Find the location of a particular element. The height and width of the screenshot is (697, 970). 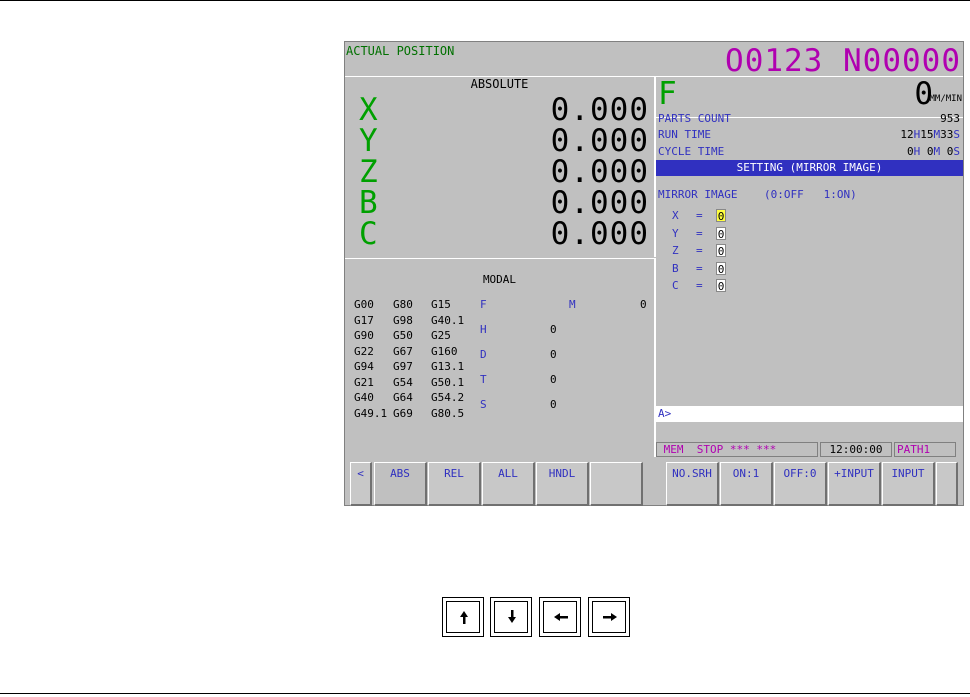

gcode-cell: G25 is located at coordinates (441, 335).